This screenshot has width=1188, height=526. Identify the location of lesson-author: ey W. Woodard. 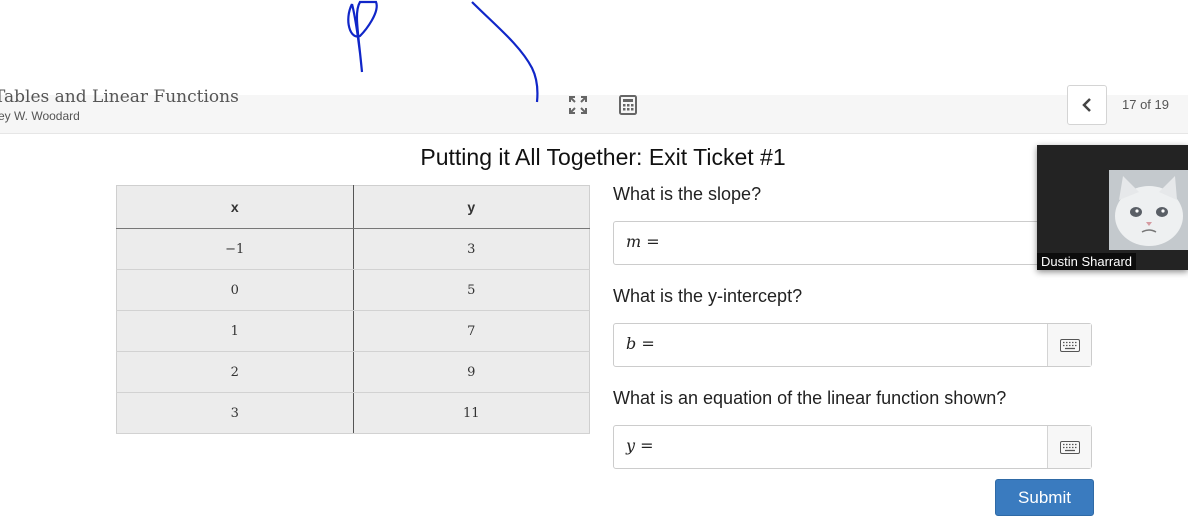
(40, 116).